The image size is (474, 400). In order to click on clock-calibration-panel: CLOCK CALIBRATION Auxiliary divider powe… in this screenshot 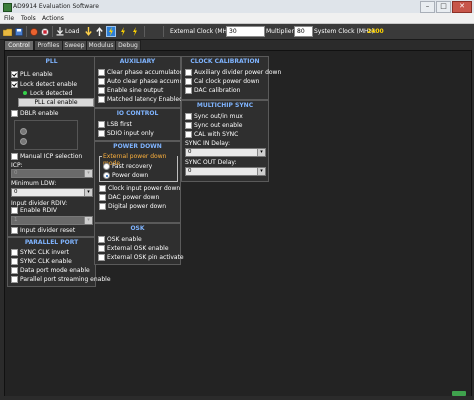, I will do `click(231, 78)`.